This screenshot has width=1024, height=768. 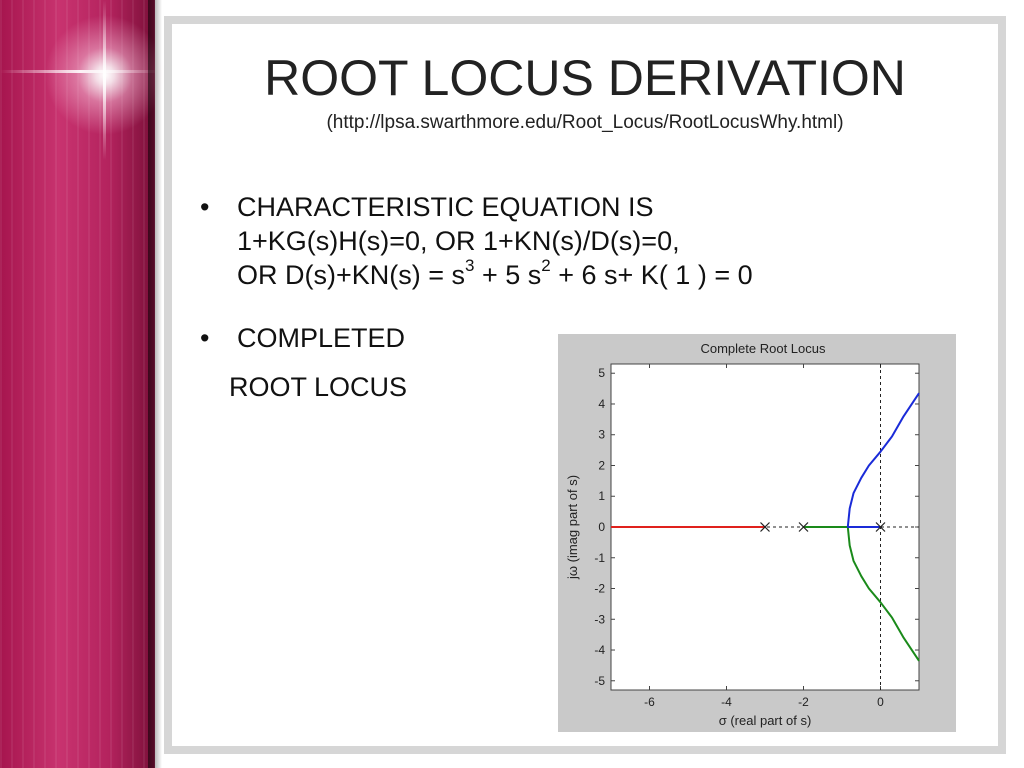 I want to click on equation-part-c: + 6 s+ K( 1 ) = 0, so click(x=651, y=275).